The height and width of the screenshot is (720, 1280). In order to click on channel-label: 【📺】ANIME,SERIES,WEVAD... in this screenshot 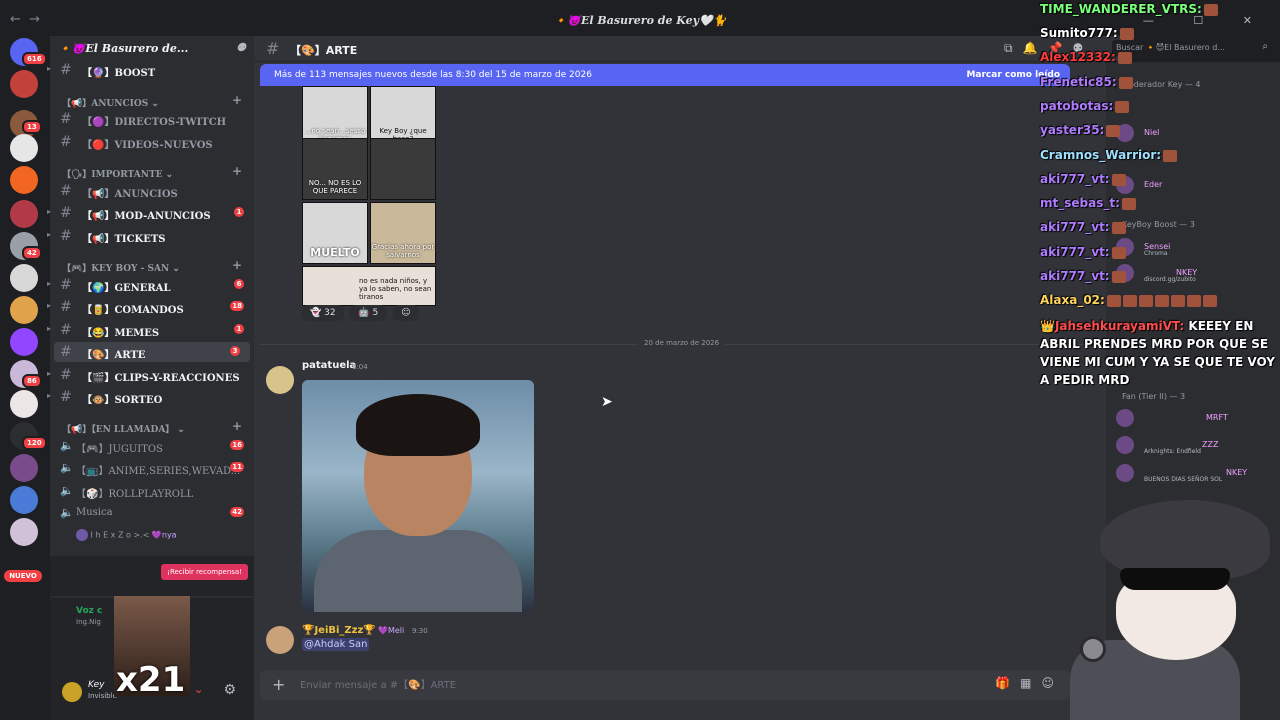, I will do `click(158, 471)`.